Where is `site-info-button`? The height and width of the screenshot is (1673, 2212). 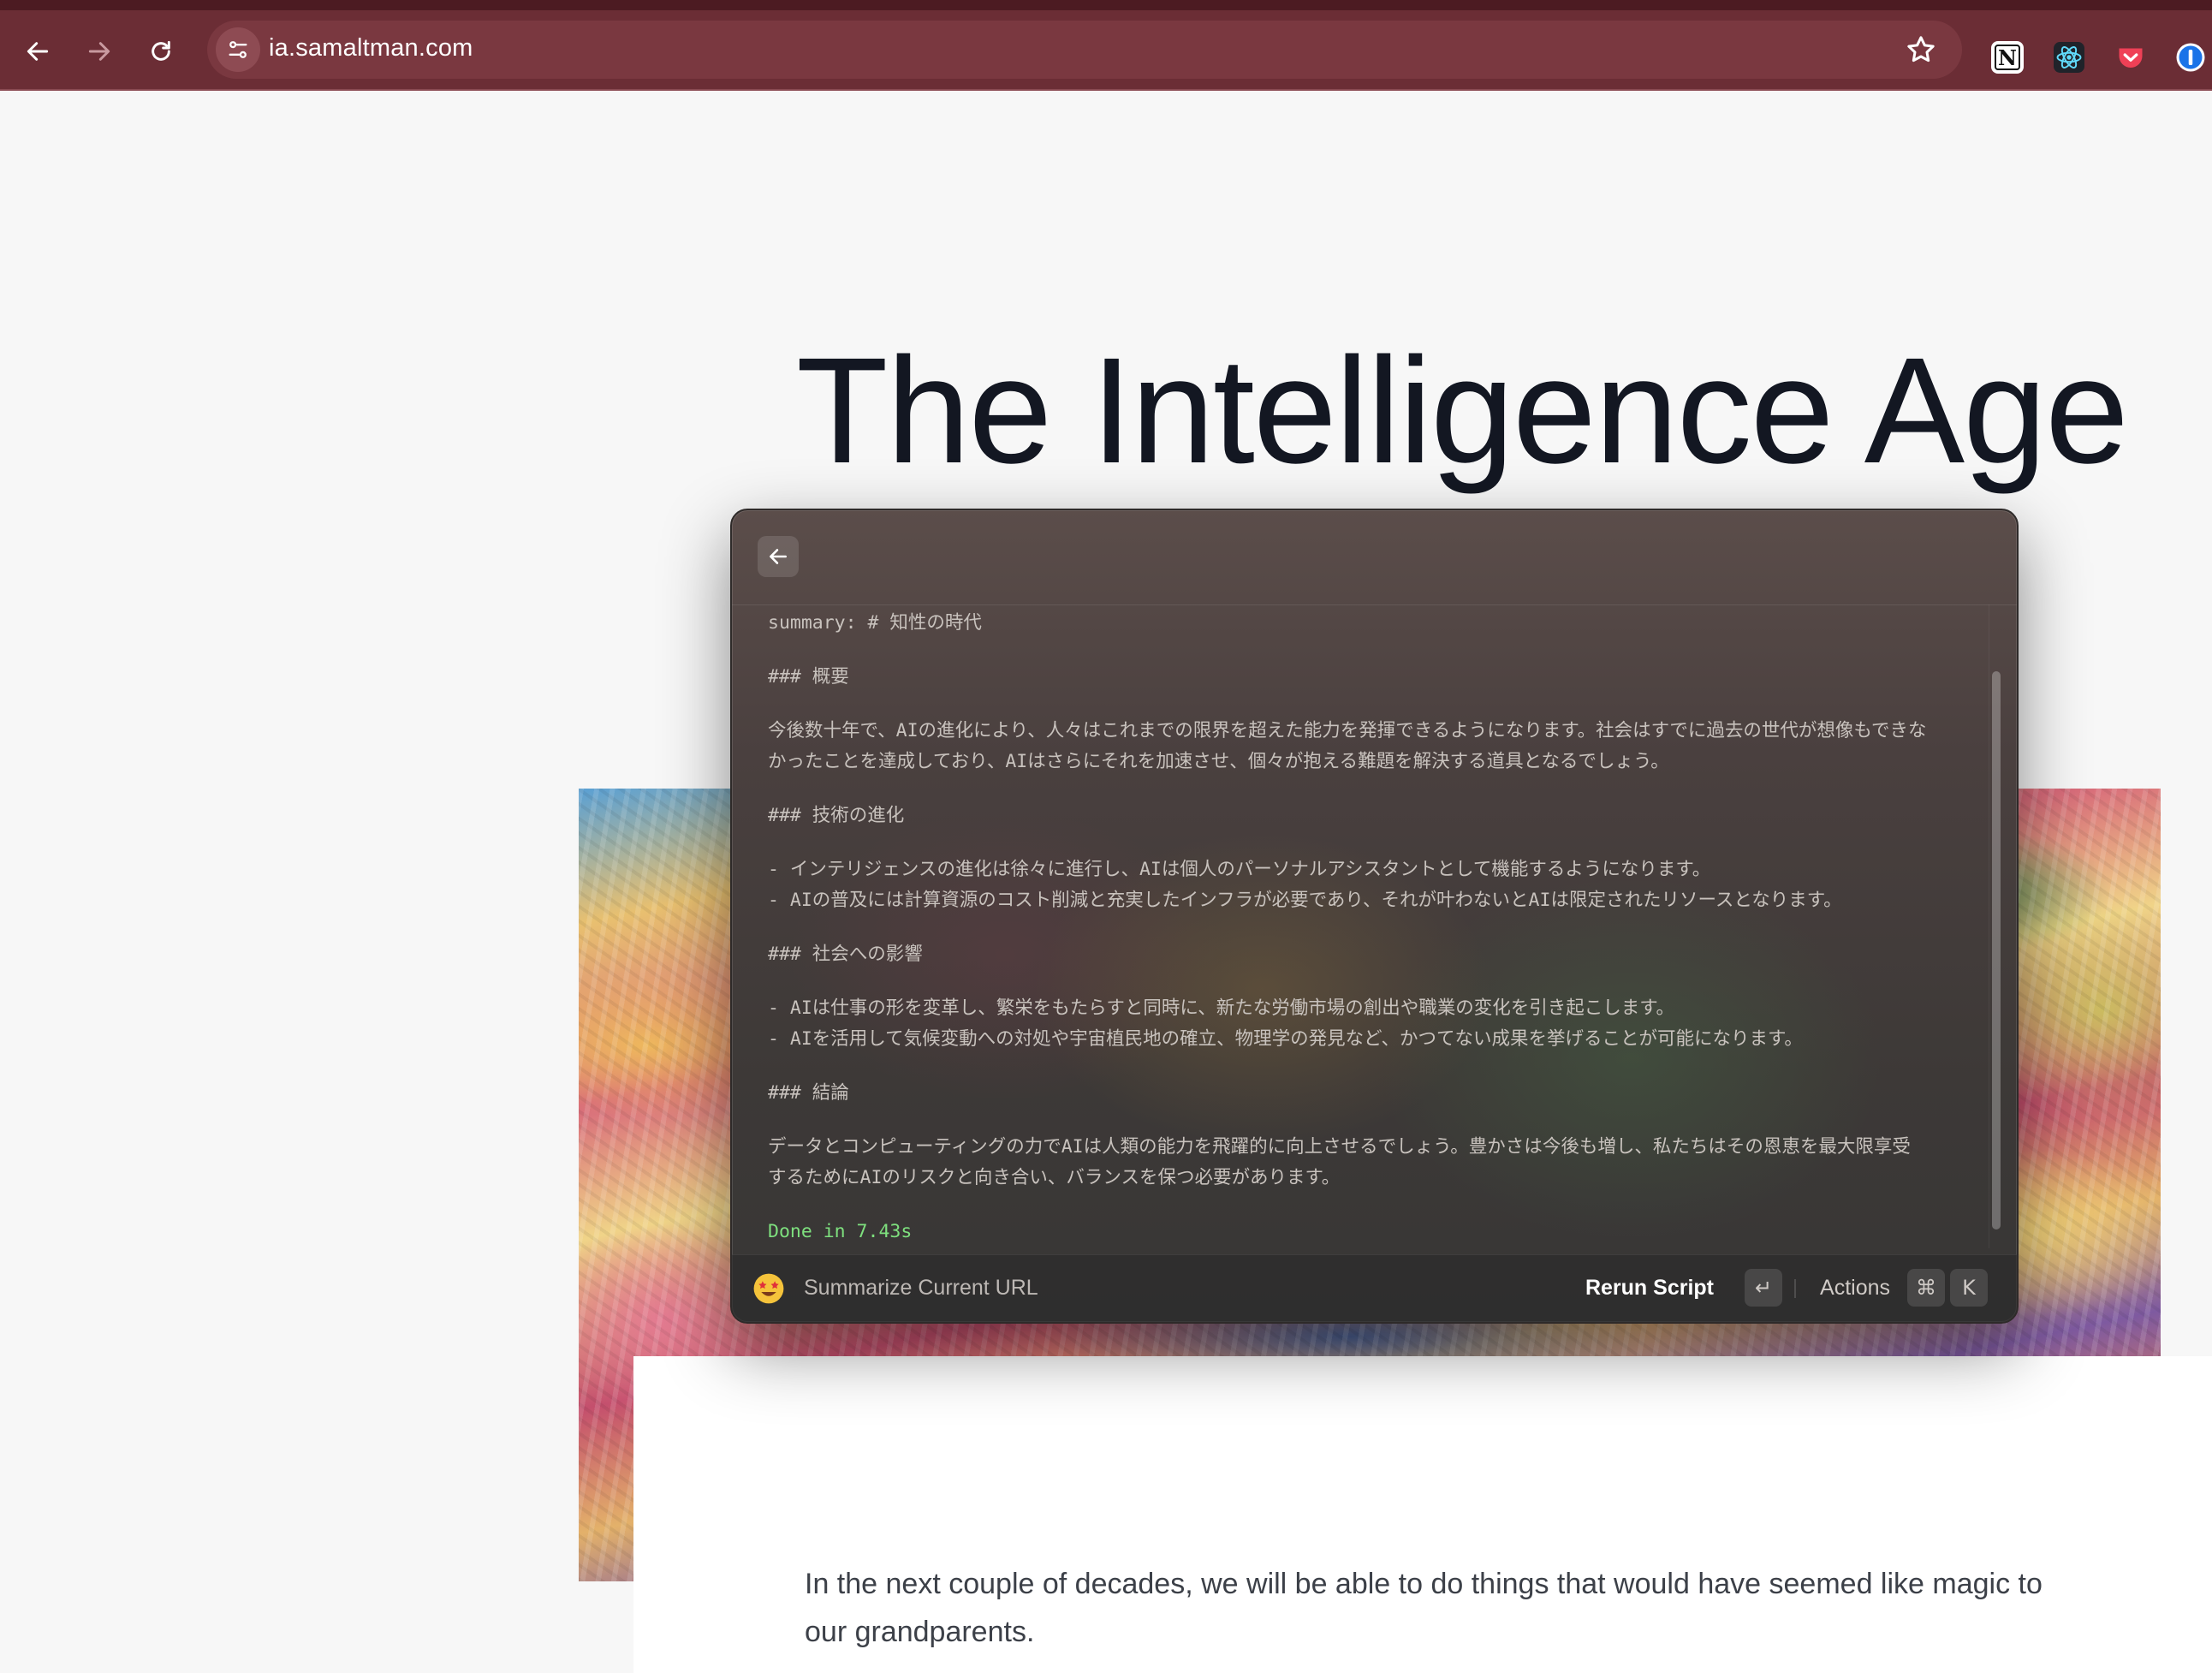 site-info-button is located at coordinates (238, 49).